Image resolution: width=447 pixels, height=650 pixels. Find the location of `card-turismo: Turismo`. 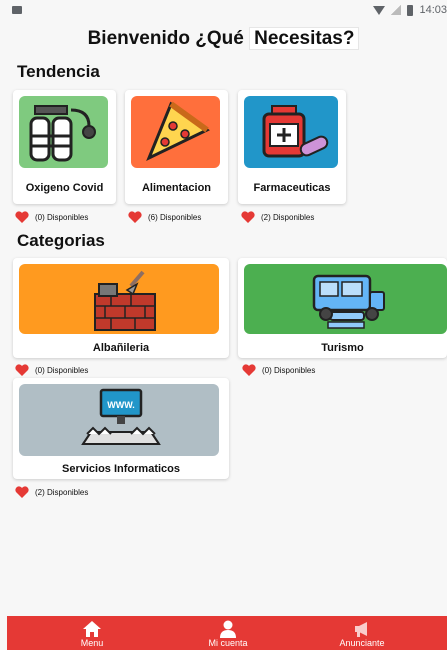

card-turismo: Turismo is located at coordinates (342, 308).